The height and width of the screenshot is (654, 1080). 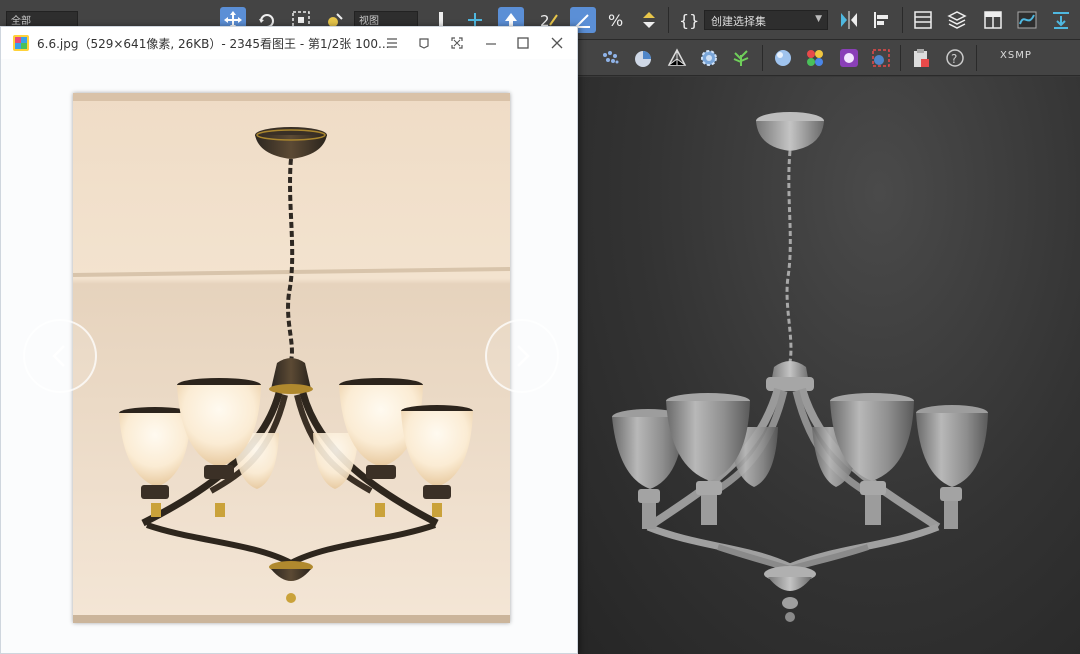 I want to click on render-frame-window-button, so click(x=881, y=58).